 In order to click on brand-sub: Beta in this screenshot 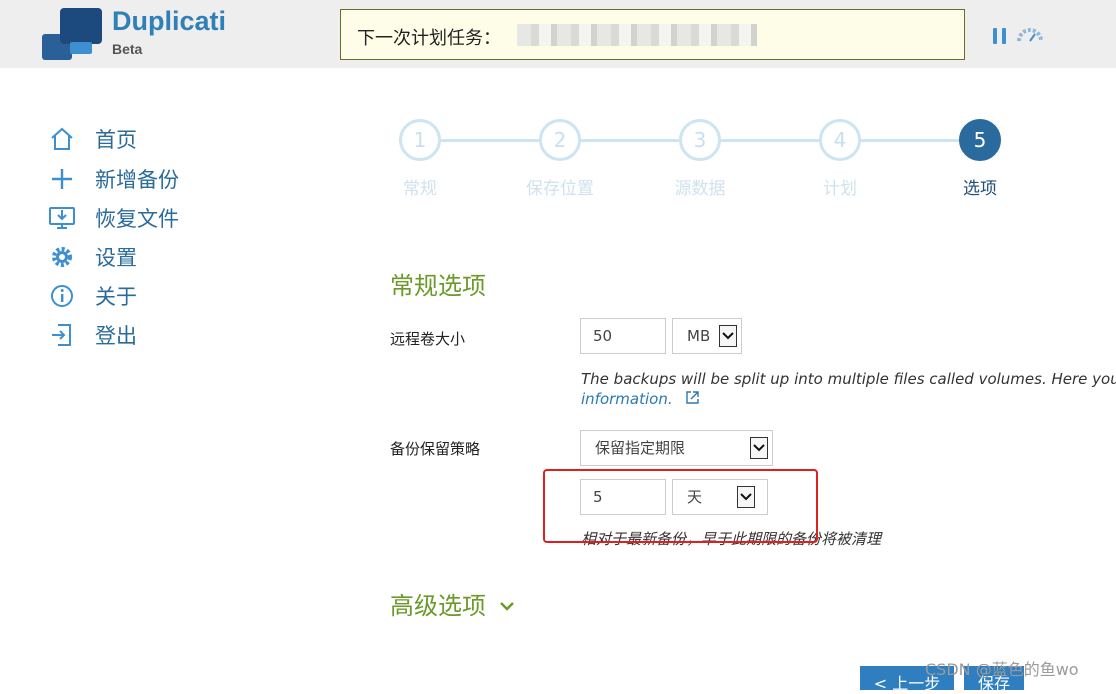, I will do `click(127, 49)`.